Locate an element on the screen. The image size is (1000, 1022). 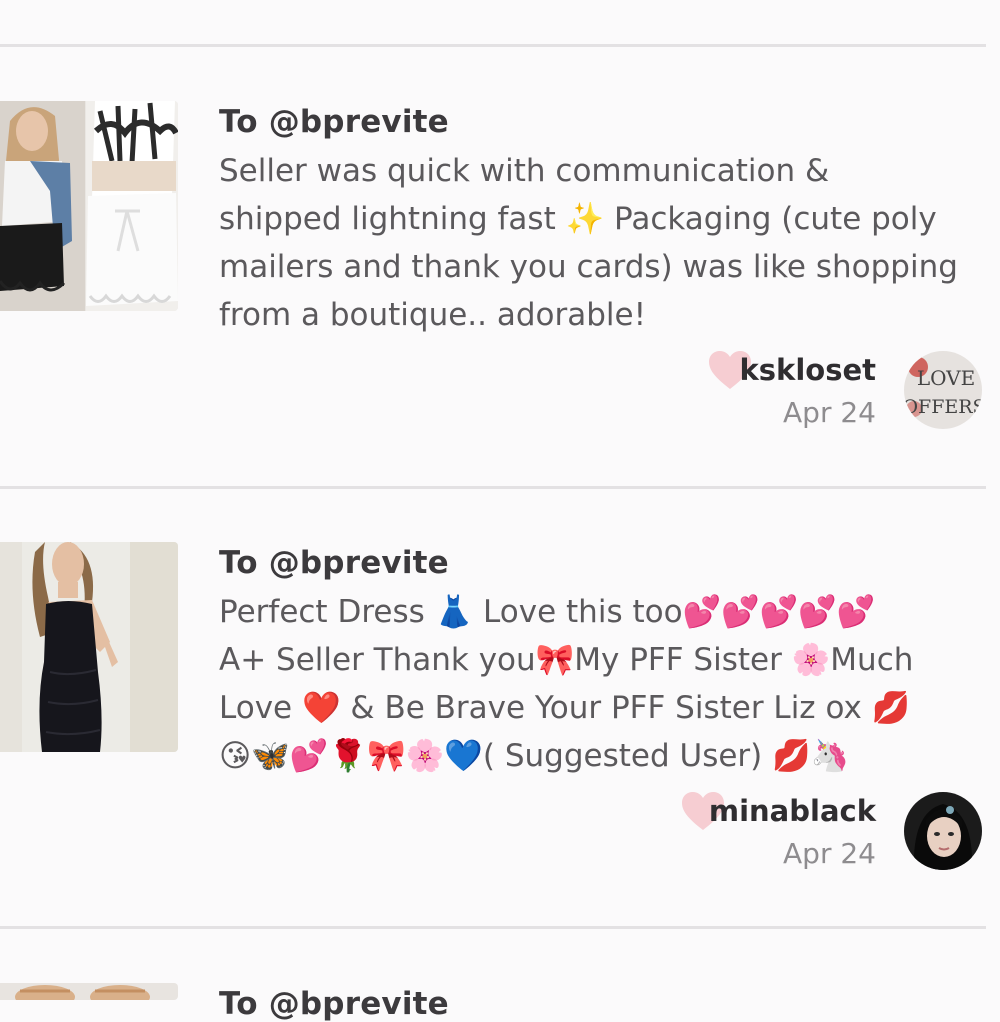
review-text-line: Seller was quick with communication & is located at coordinates (524, 171).